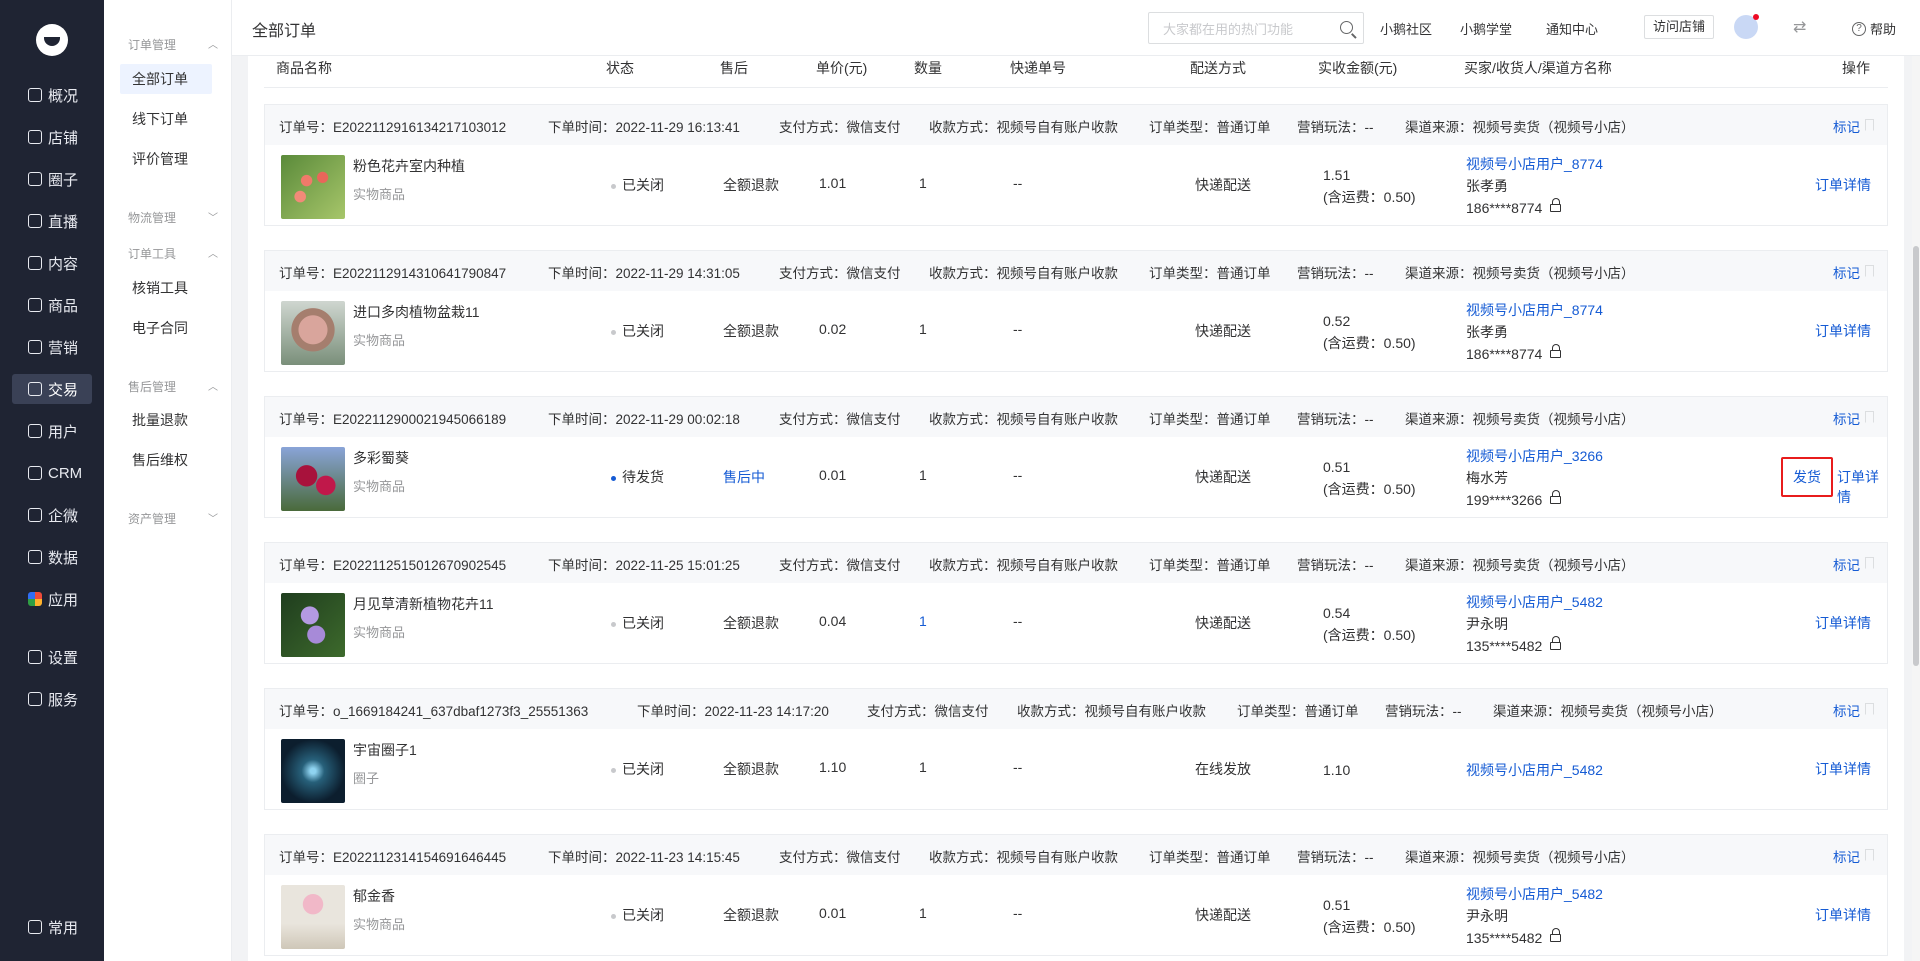 This screenshot has width=1920, height=961. I want to click on col-status: 状态, so click(620, 68).